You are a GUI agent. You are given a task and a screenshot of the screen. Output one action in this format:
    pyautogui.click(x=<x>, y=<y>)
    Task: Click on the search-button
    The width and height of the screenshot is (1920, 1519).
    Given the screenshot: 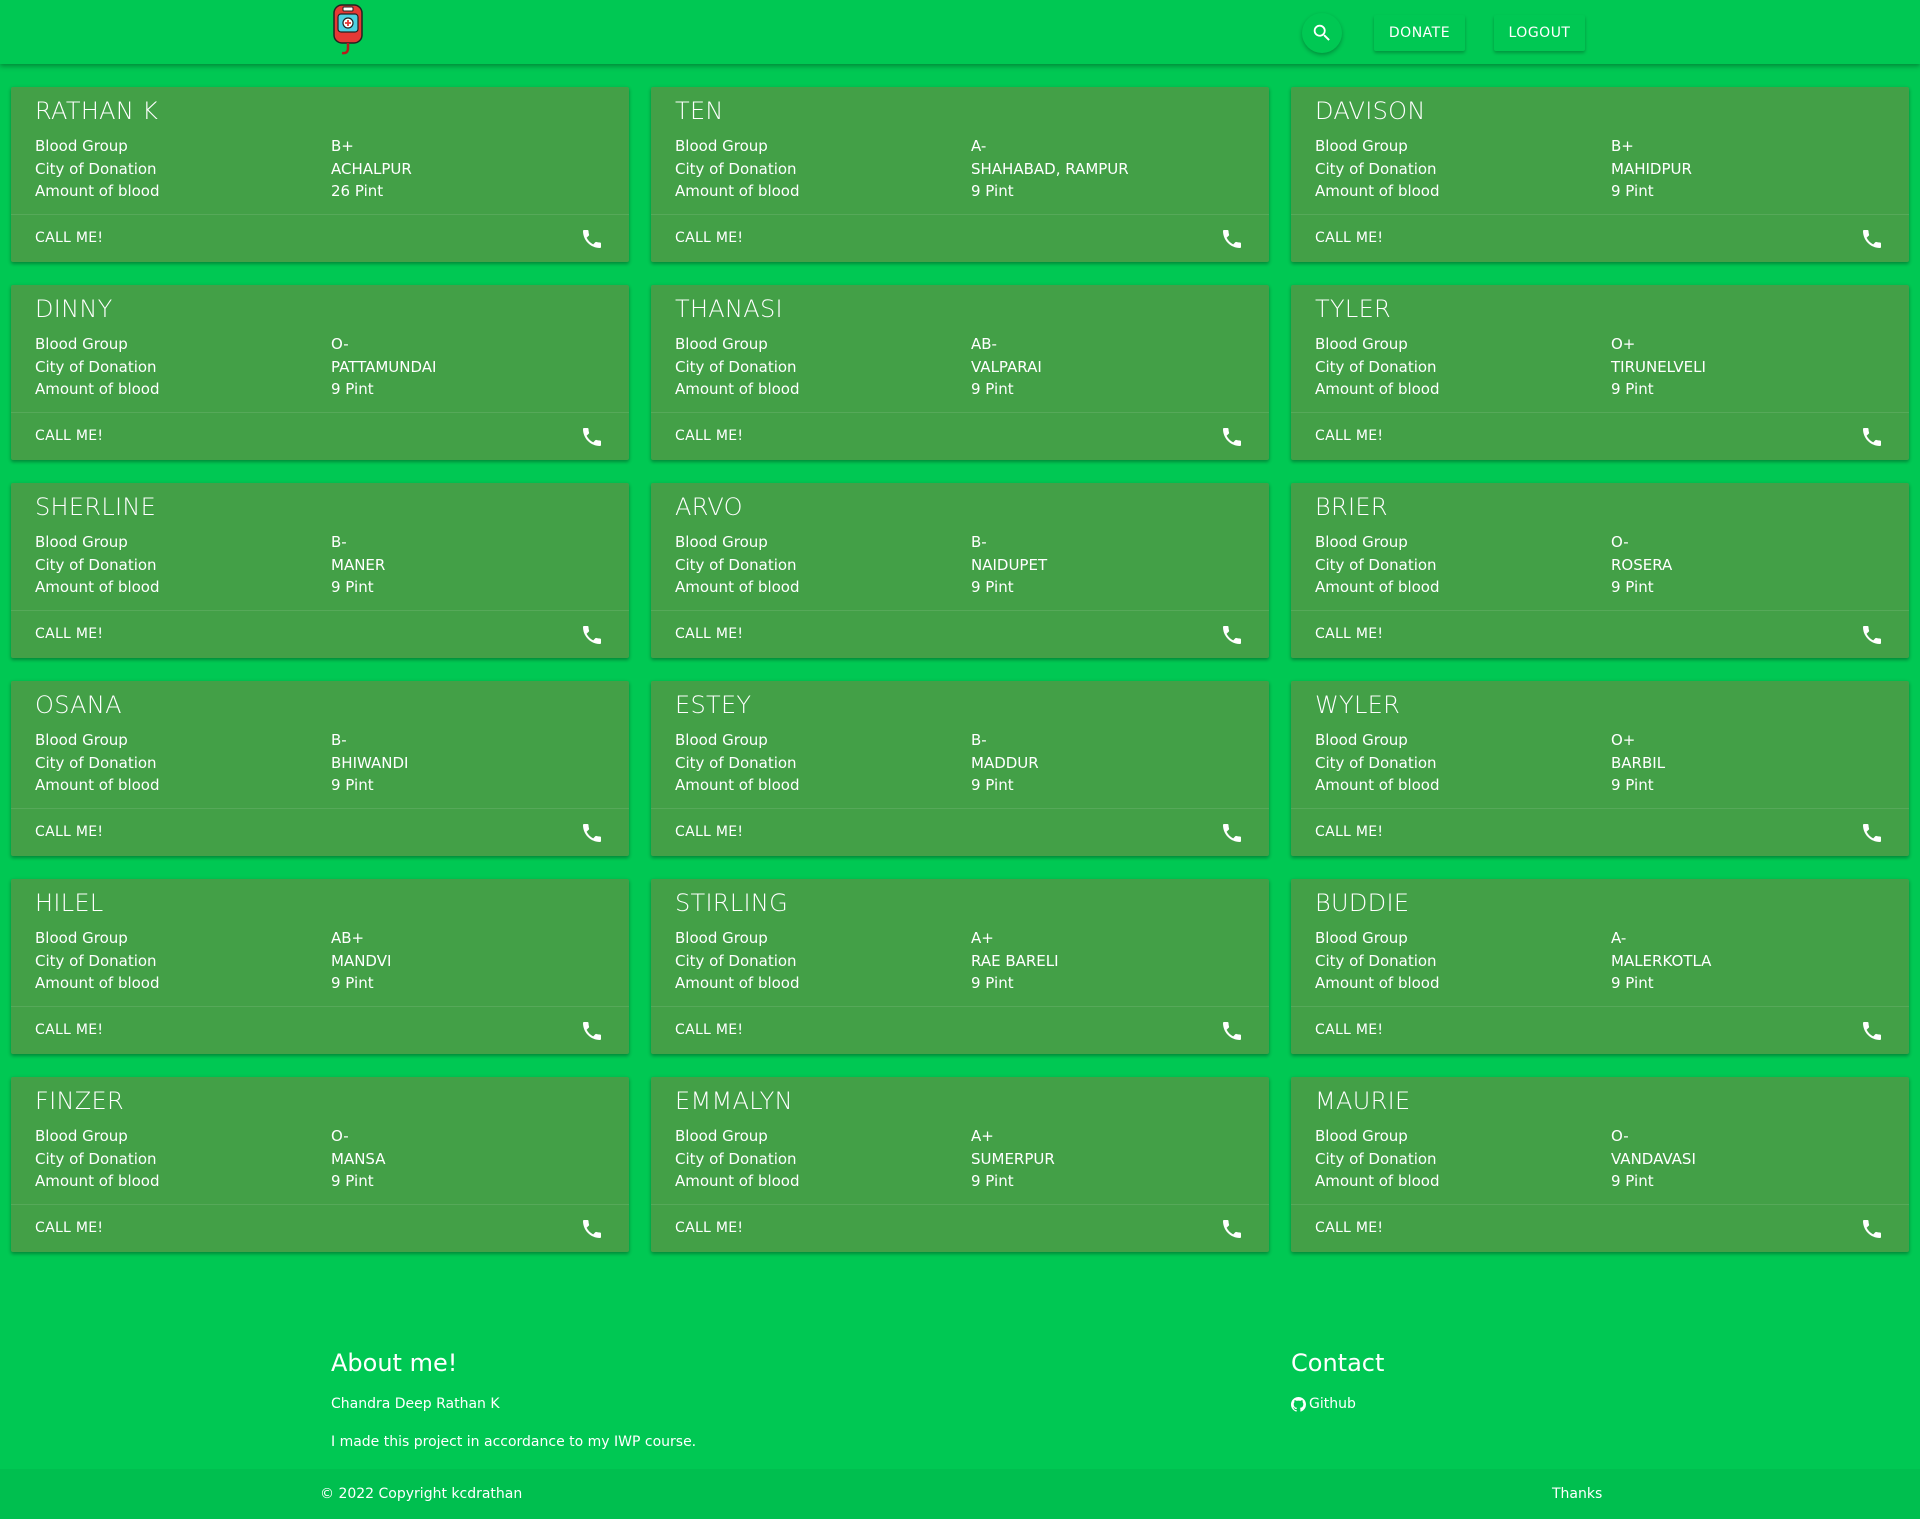 What is the action you would take?
    pyautogui.click(x=1322, y=33)
    